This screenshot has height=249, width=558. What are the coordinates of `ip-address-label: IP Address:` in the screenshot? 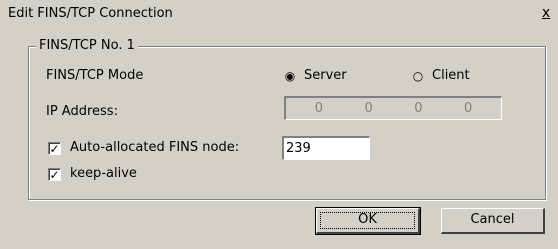 It's located at (82, 111).